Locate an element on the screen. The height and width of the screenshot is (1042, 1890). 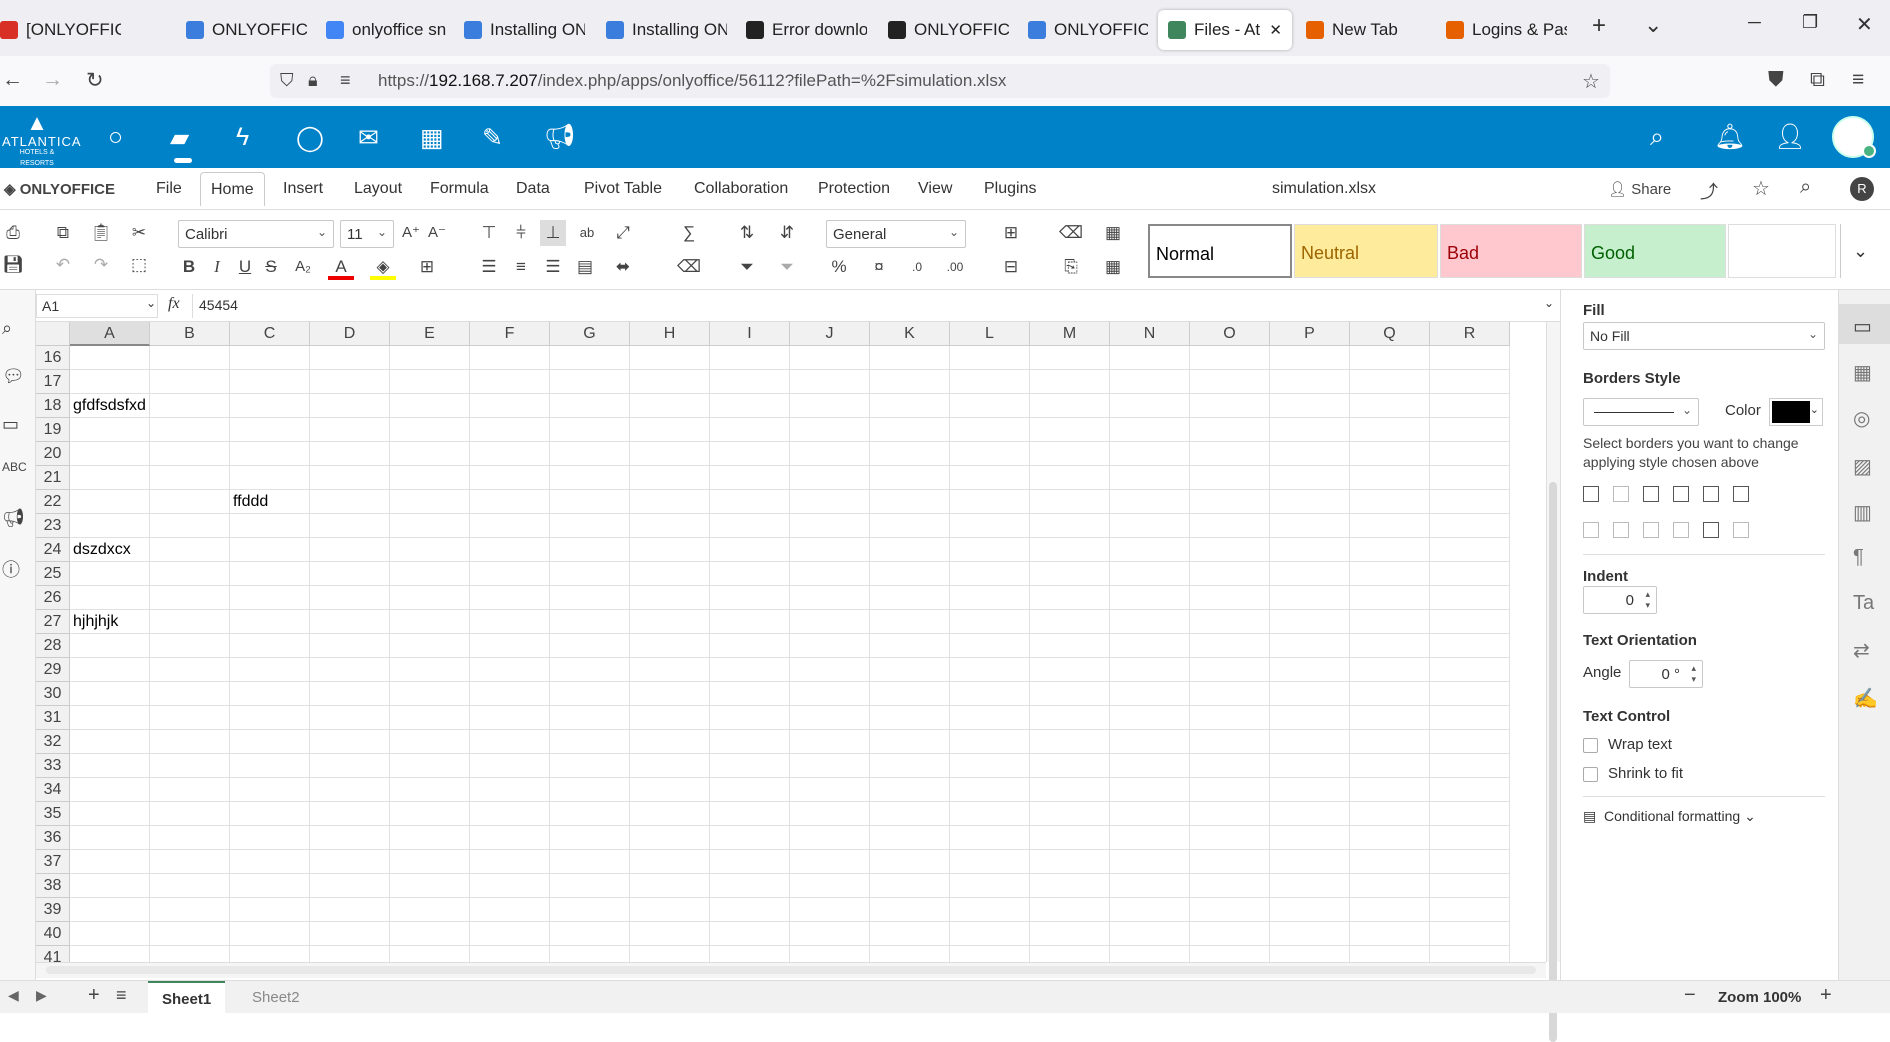
cell-g24 is located at coordinates (590, 550).